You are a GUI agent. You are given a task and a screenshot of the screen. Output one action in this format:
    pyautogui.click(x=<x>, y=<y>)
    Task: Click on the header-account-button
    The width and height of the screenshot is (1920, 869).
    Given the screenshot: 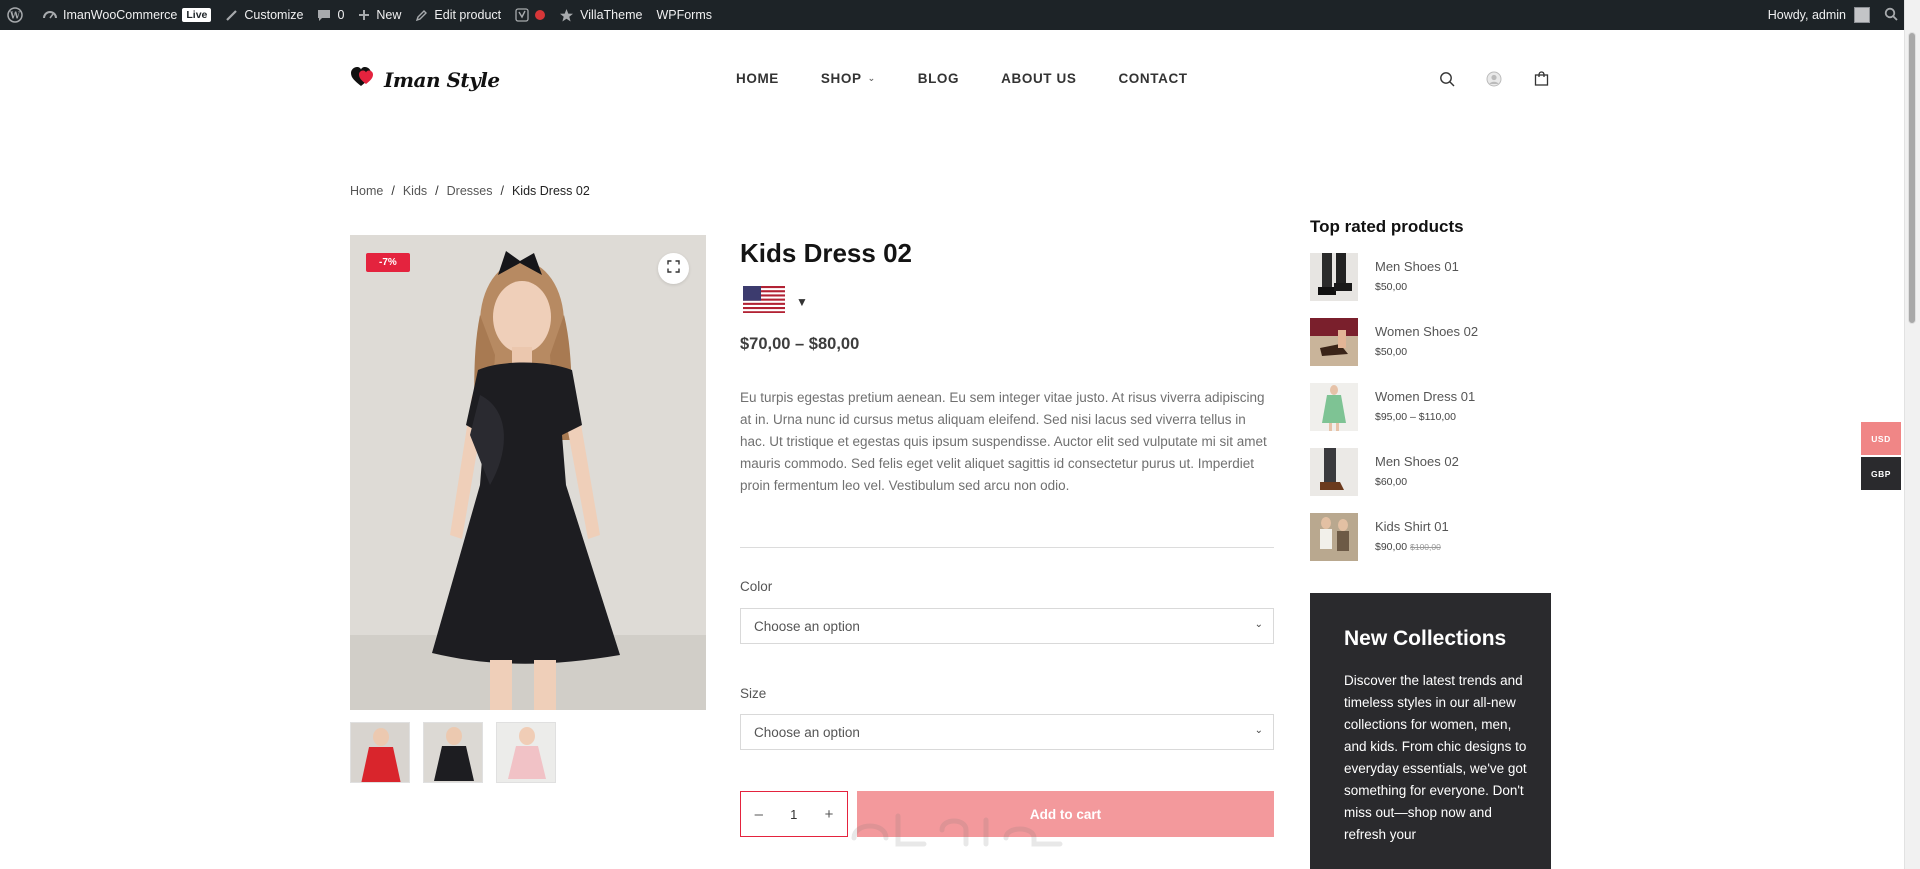 What is the action you would take?
    pyautogui.click(x=1494, y=81)
    